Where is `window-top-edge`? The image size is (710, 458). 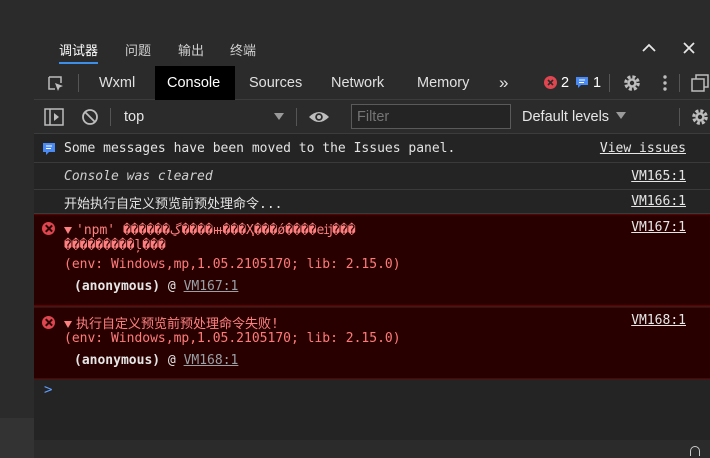 window-top-edge is located at coordinates (372, 15).